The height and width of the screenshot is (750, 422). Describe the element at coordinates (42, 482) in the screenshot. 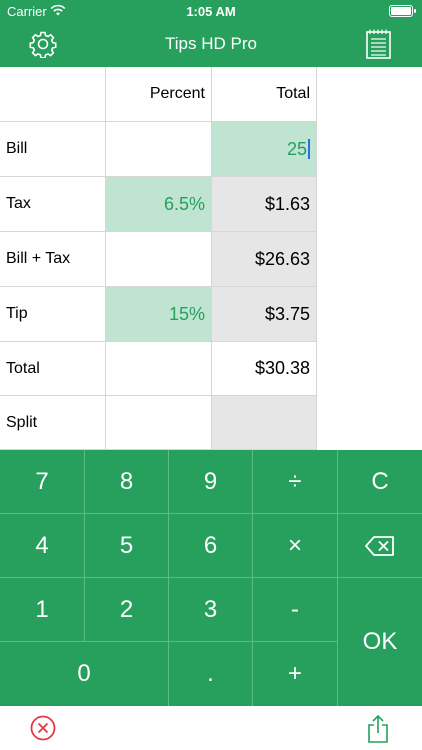

I see `key-7: 7` at that location.